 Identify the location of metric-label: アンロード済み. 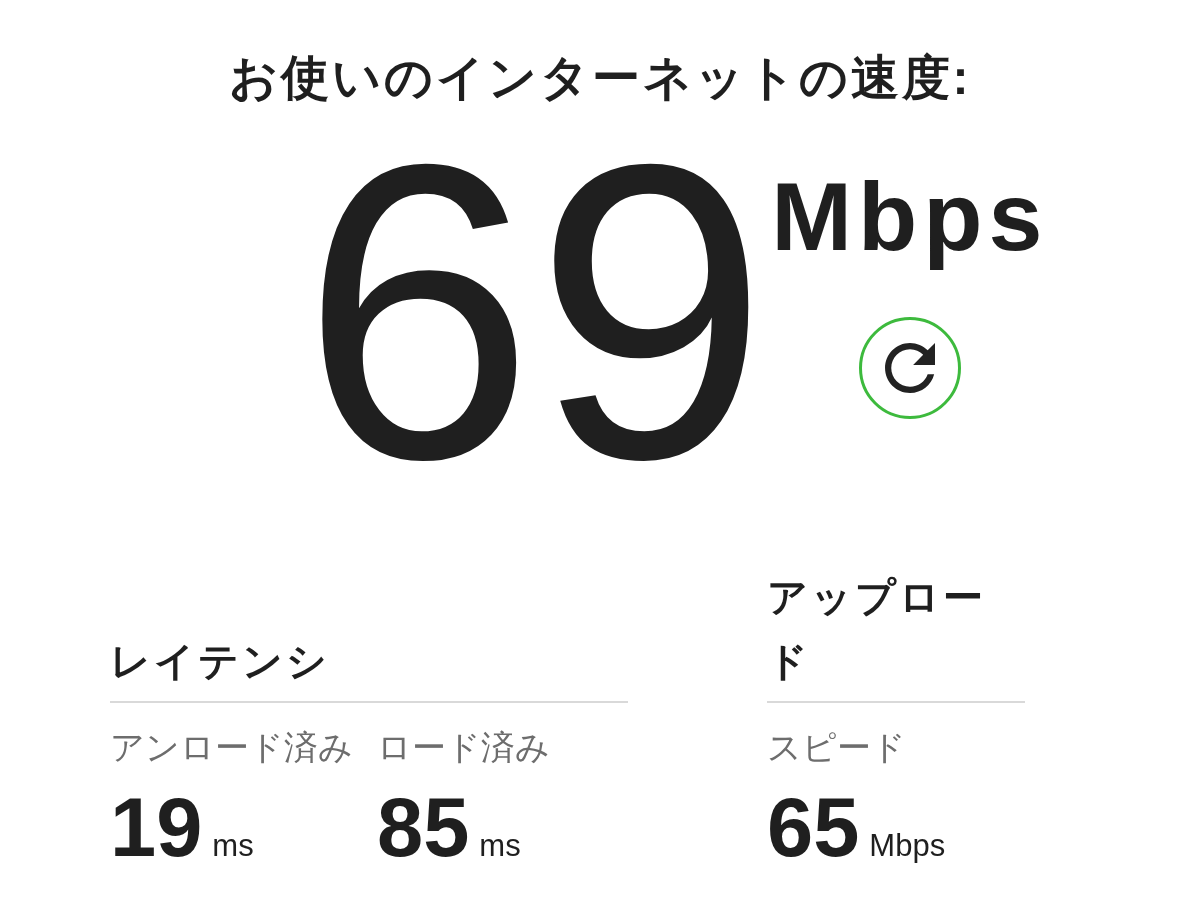
(231, 747).